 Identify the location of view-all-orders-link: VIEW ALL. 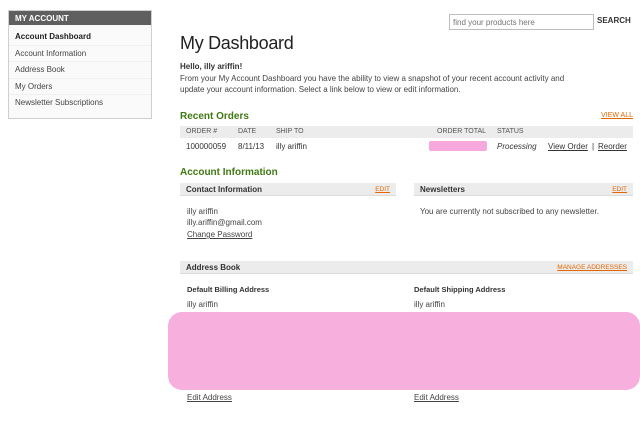
(617, 115).